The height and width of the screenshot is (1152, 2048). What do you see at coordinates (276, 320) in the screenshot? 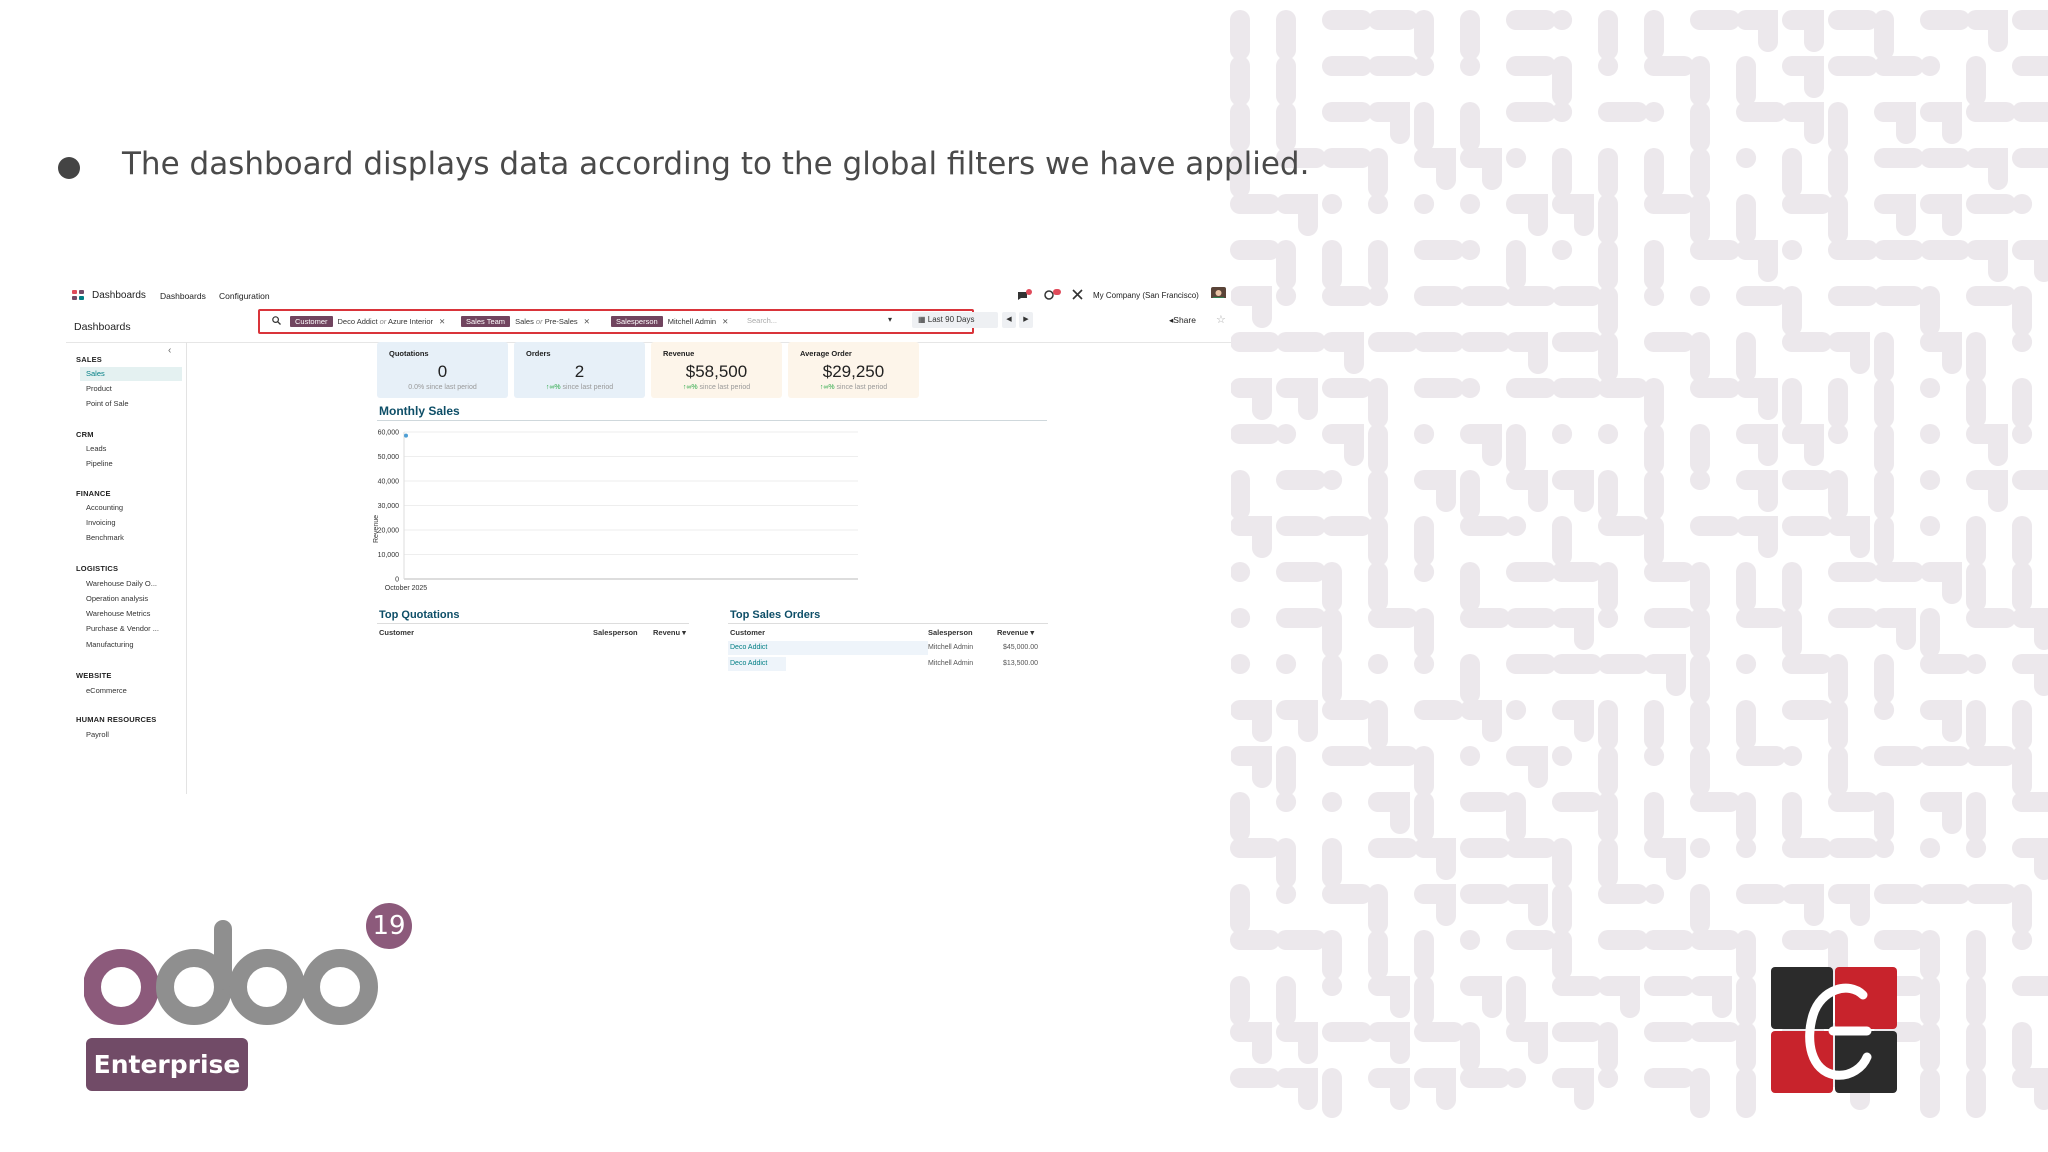
I see `search-icon` at bounding box center [276, 320].